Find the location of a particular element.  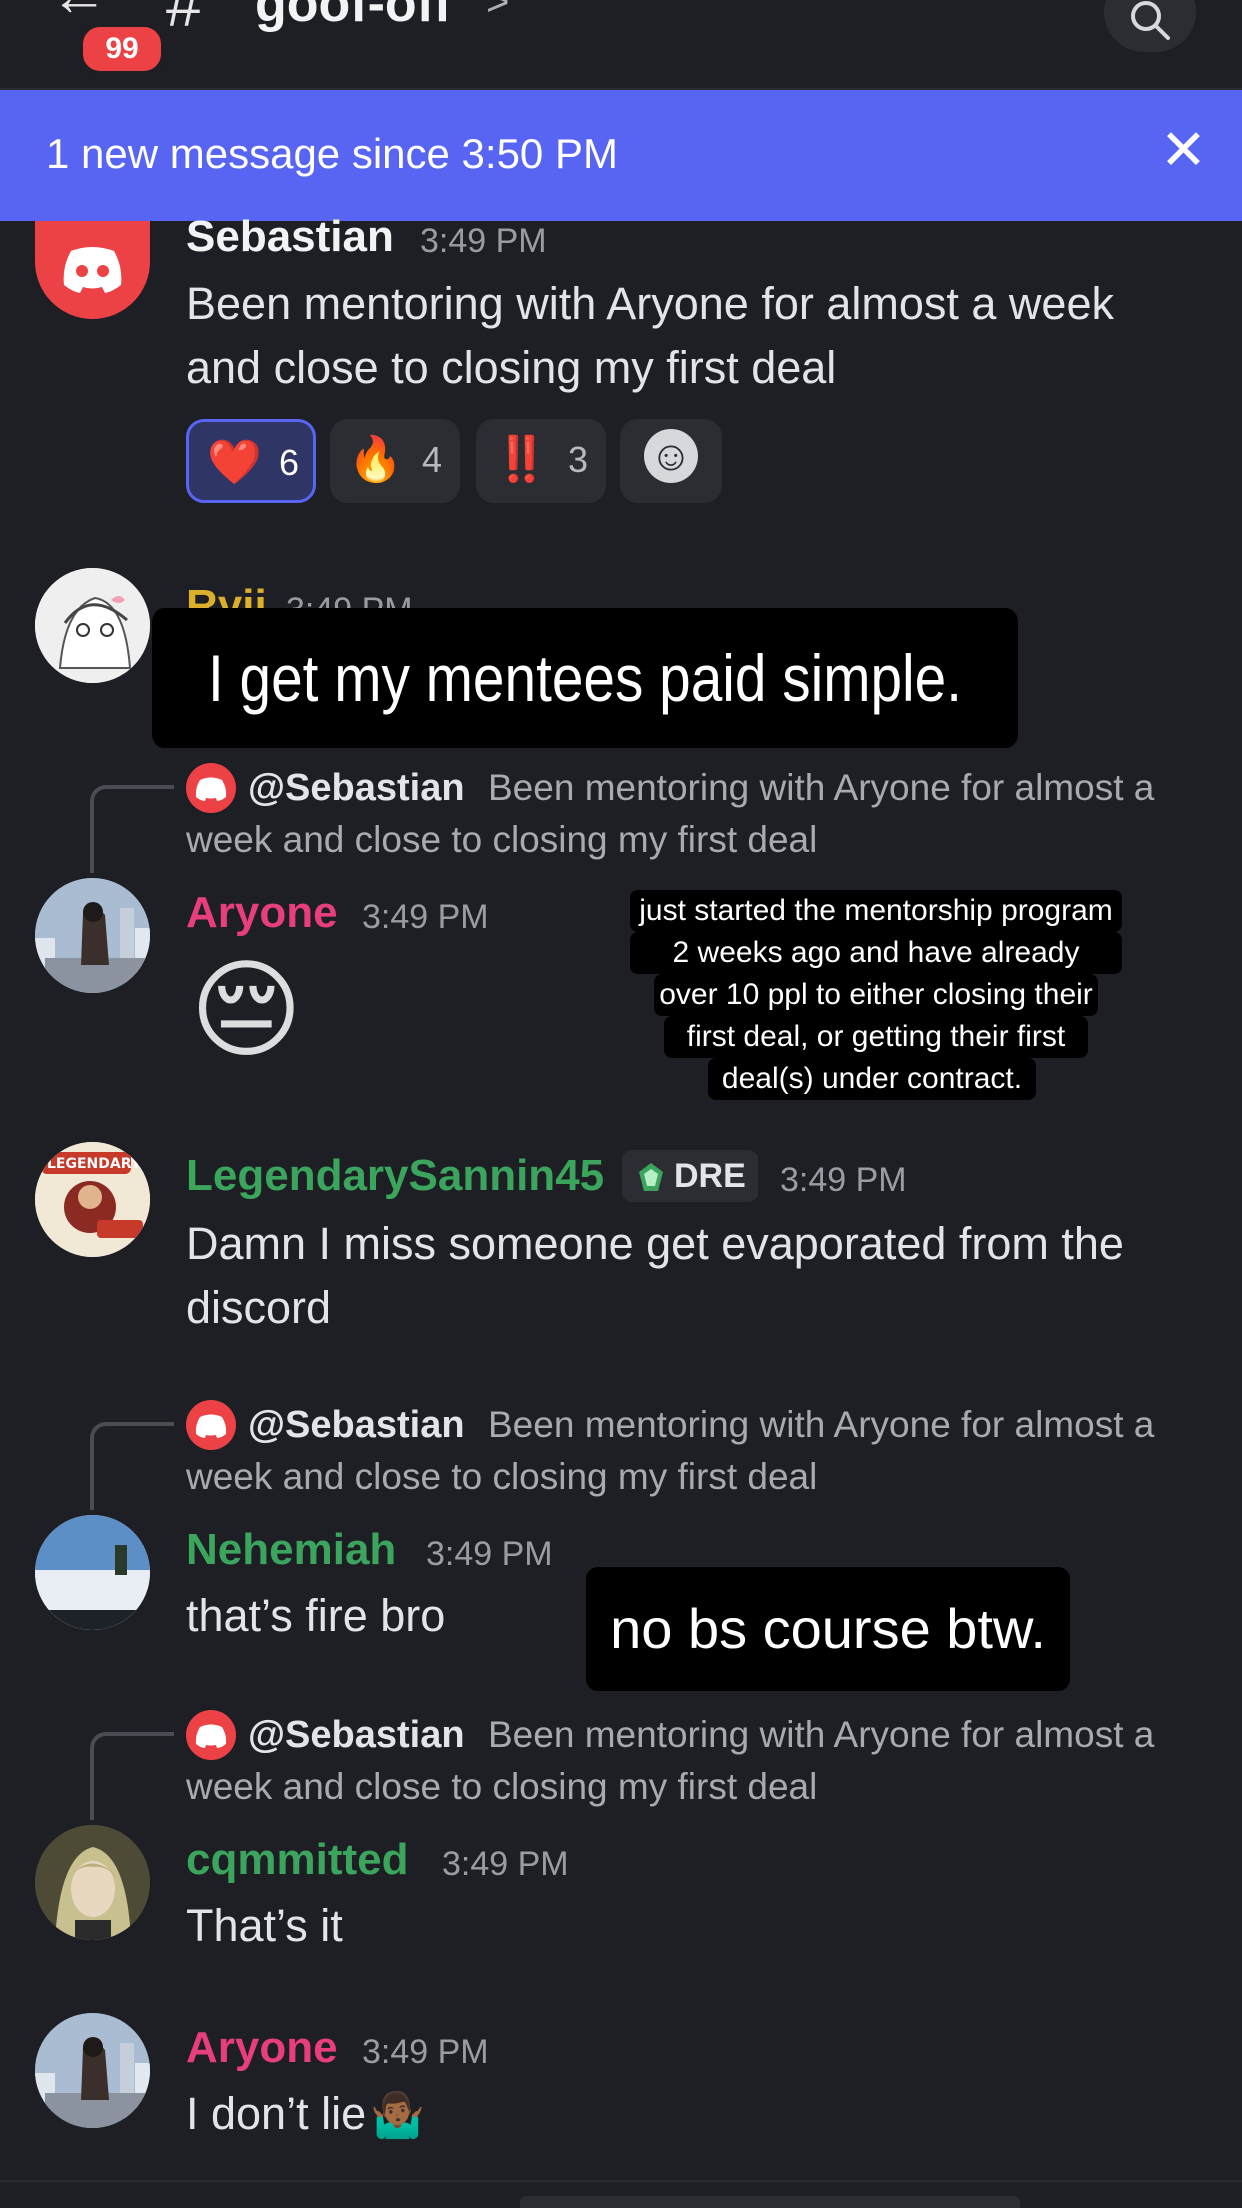

reaction-count: 4 is located at coordinates (432, 459).